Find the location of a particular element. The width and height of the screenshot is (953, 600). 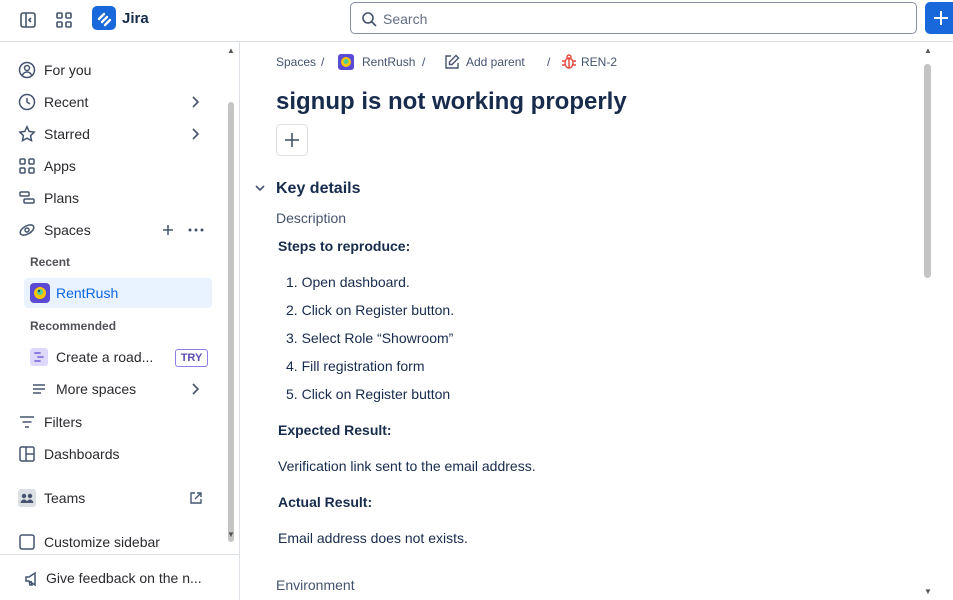

customize-icon is located at coordinates (27, 542).